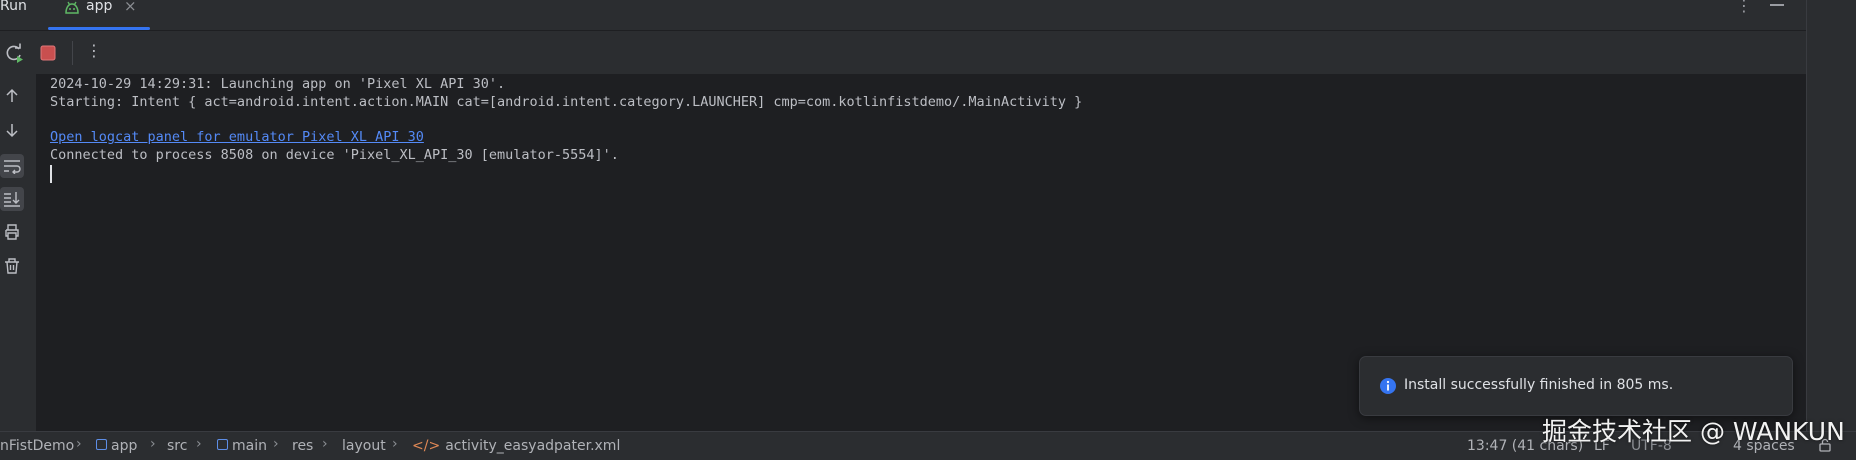  Describe the element at coordinates (1744, 7) in the screenshot. I see `more-options-icon: ⋮` at that location.